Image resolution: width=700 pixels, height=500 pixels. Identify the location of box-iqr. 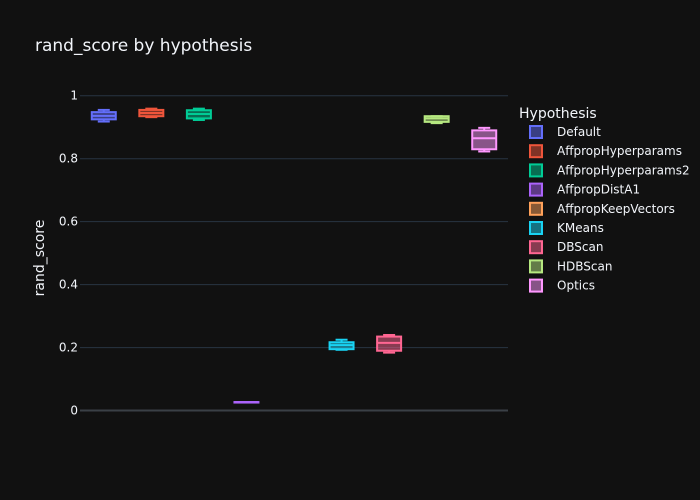
(484, 140).